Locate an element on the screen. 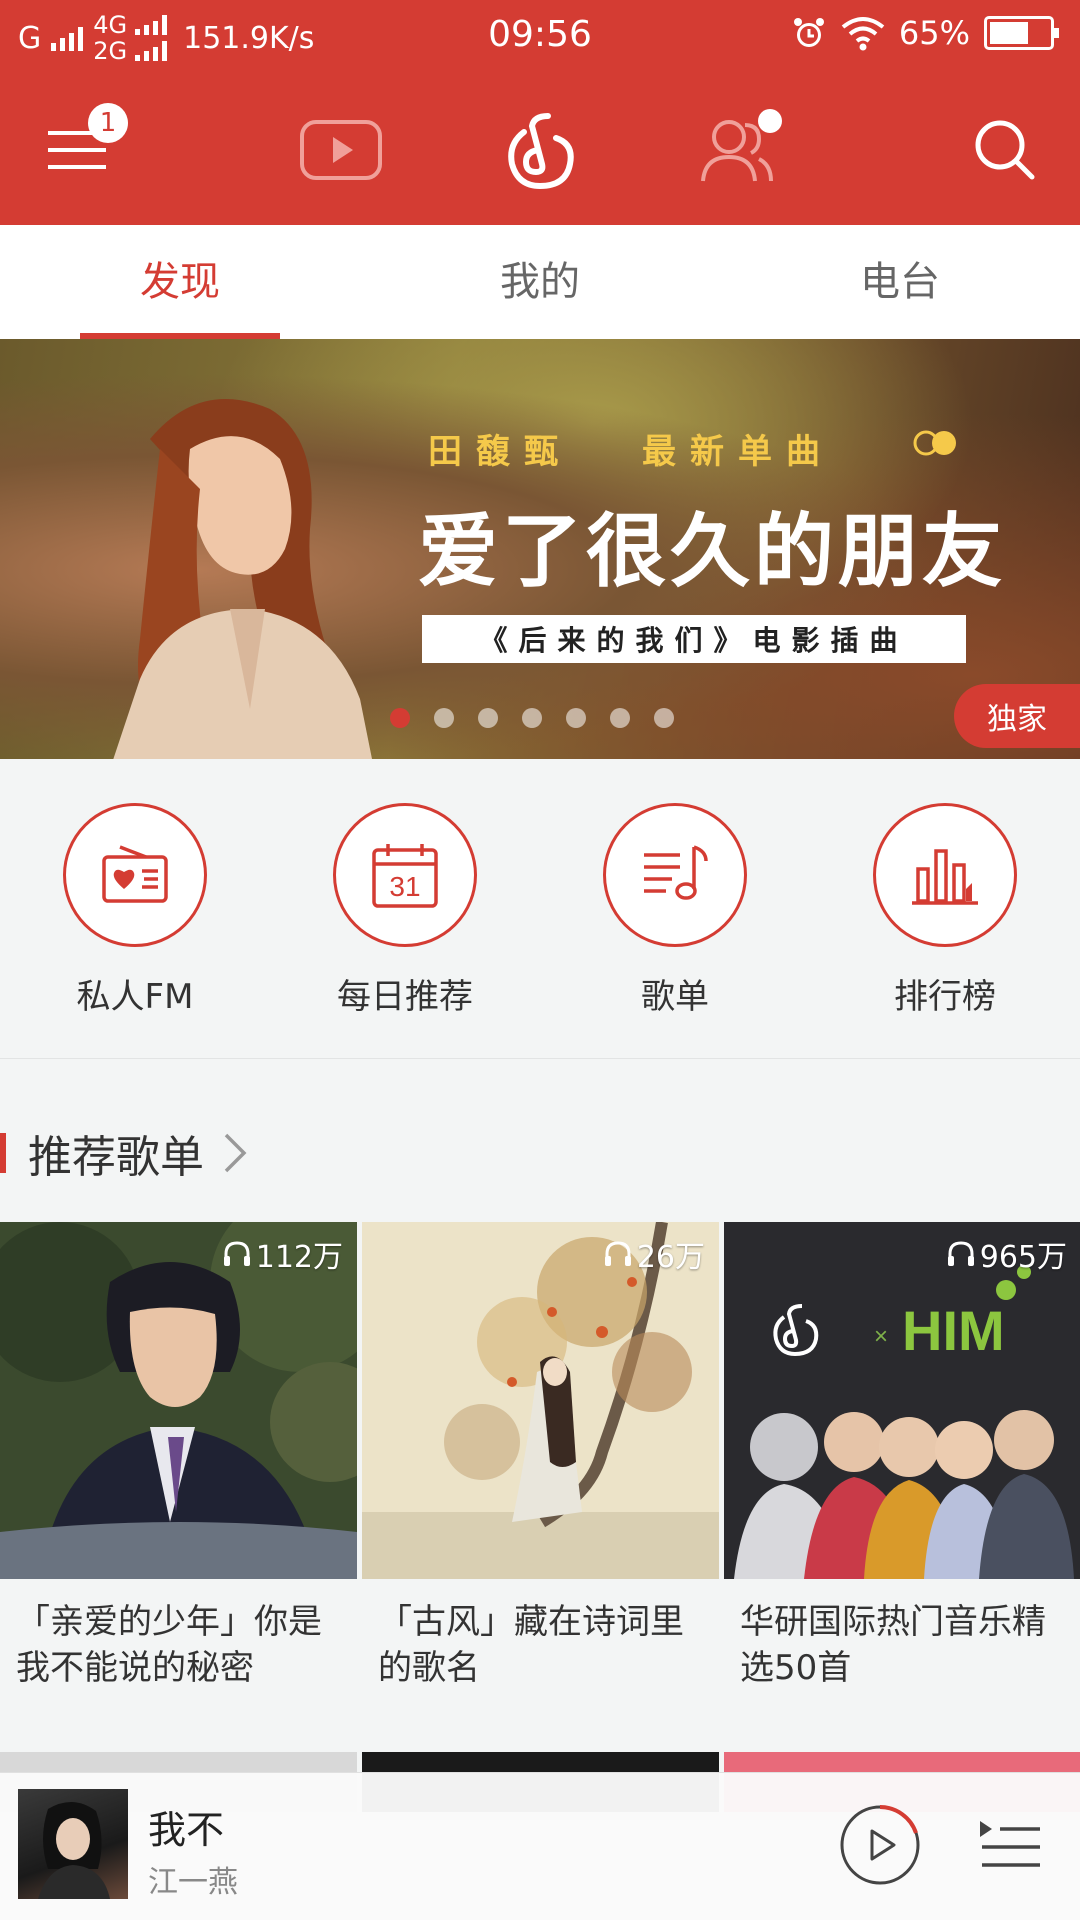 This screenshot has height=1920, width=1080. mini-player: 我不 江一燕 is located at coordinates (540, 1846).